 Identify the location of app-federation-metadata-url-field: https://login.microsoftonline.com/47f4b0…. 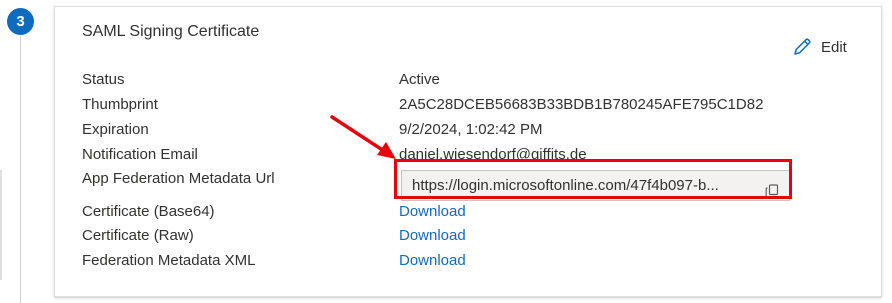
(595, 185).